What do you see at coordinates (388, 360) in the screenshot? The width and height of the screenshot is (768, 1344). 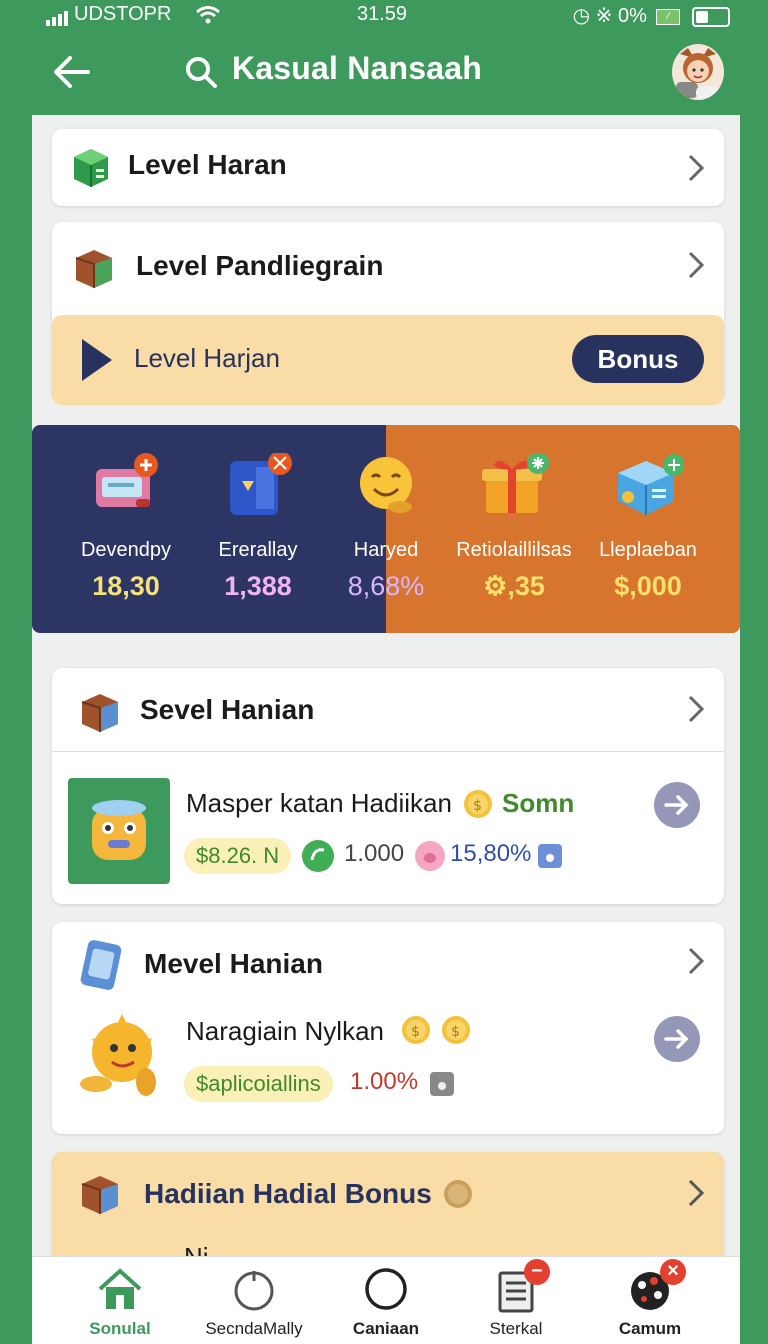 I see `promo-banner: Level Harjan Bonus` at bounding box center [388, 360].